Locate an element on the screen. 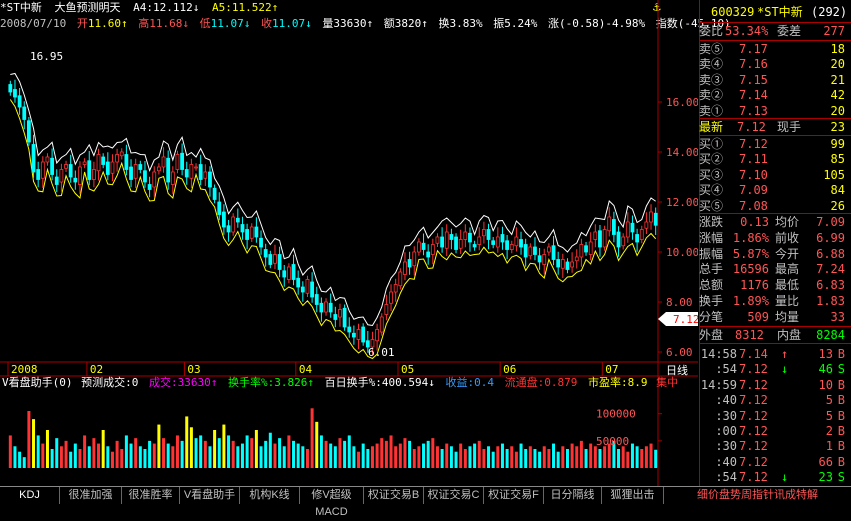 The height and width of the screenshot is (521, 851). stat-value: 1.89% is located at coordinates (750, 301).